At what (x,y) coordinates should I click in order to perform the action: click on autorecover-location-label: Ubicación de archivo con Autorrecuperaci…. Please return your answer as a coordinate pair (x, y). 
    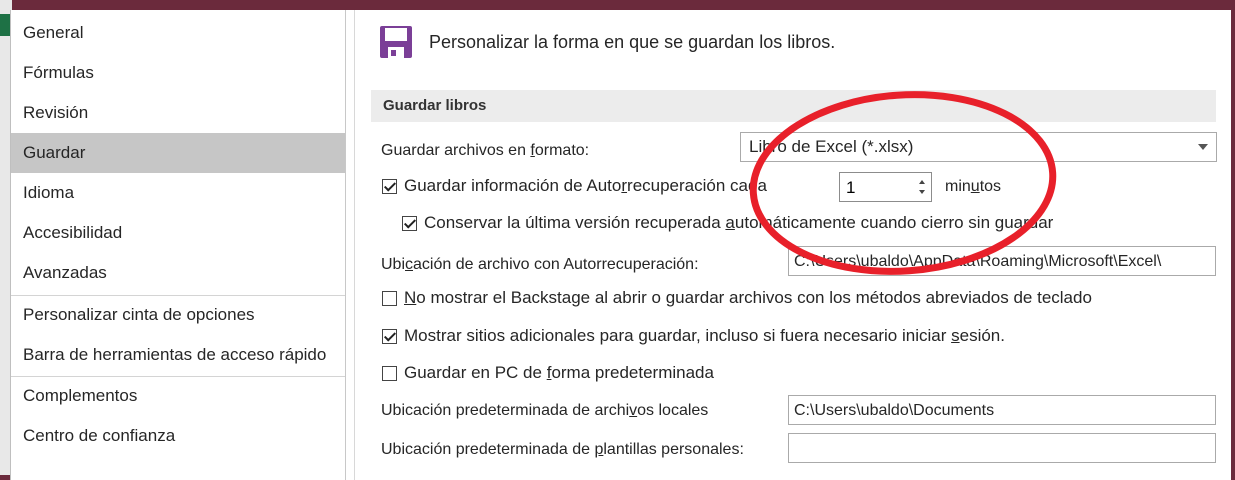
    Looking at the image, I should click on (540, 264).